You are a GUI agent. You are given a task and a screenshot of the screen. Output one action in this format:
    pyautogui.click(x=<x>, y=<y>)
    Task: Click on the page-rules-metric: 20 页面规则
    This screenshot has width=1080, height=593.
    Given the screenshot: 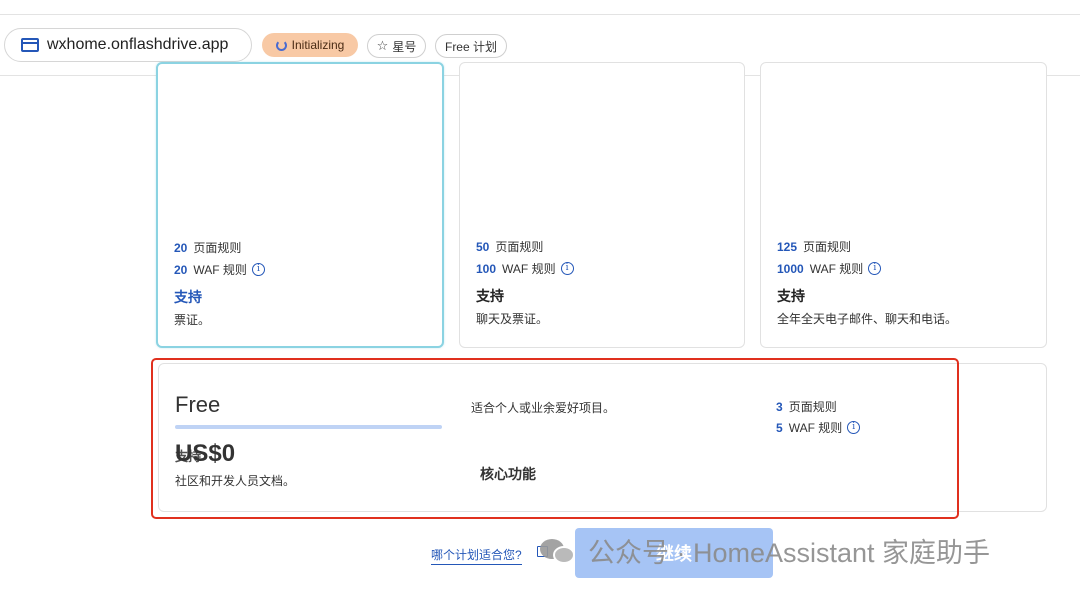 What is the action you would take?
    pyautogui.click(x=207, y=247)
    